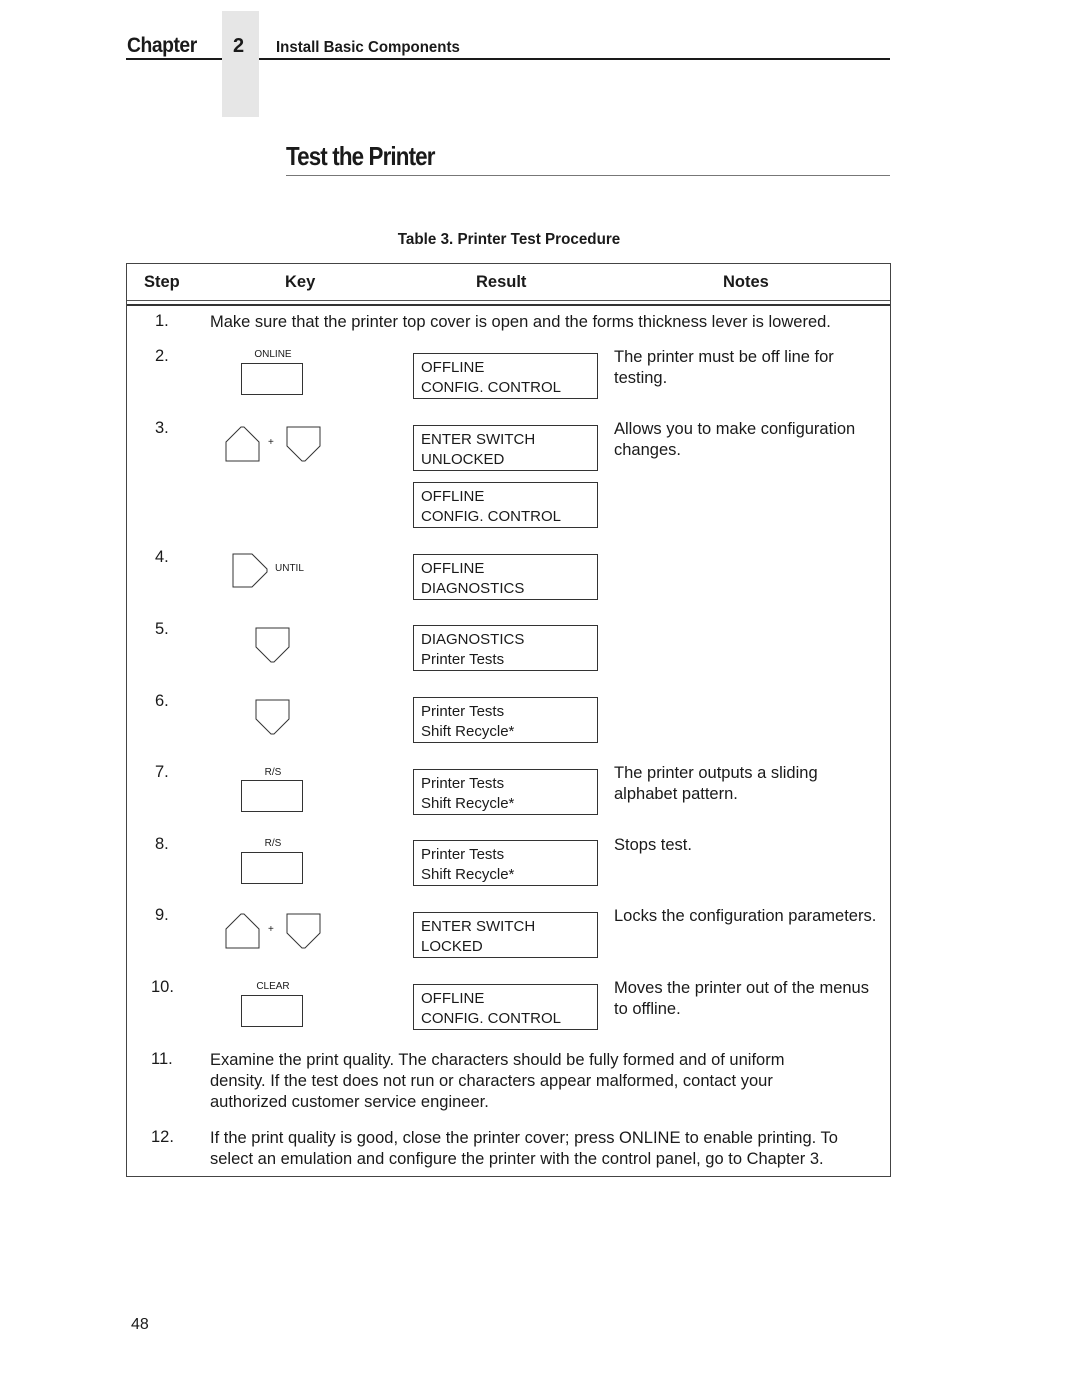  Describe the element at coordinates (501, 282) in the screenshot. I see `column-header-result: Result` at that location.